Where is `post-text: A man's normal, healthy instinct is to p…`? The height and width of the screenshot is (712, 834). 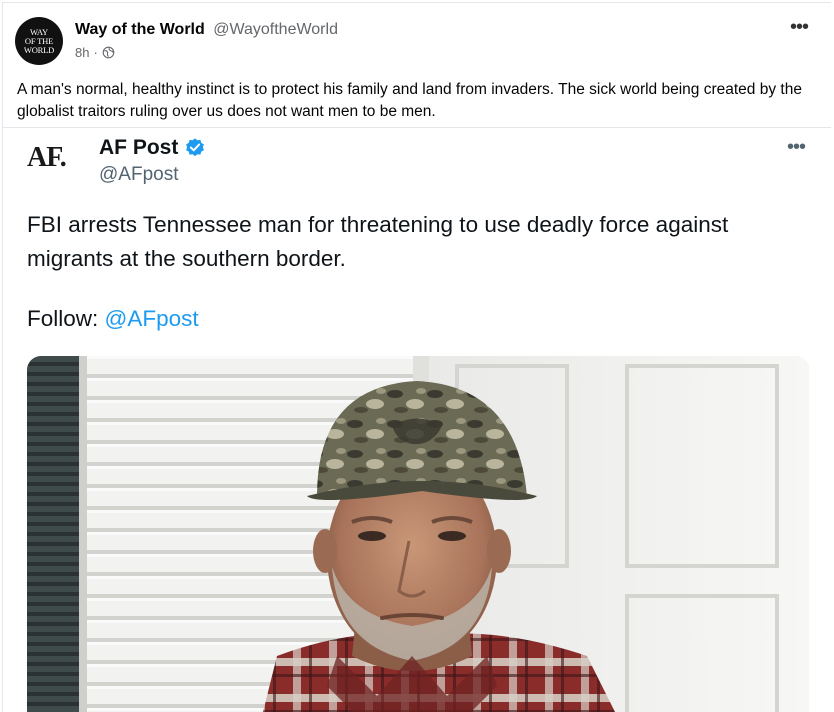
post-text: A man's normal, healthy instinct is to p… is located at coordinates (409, 100).